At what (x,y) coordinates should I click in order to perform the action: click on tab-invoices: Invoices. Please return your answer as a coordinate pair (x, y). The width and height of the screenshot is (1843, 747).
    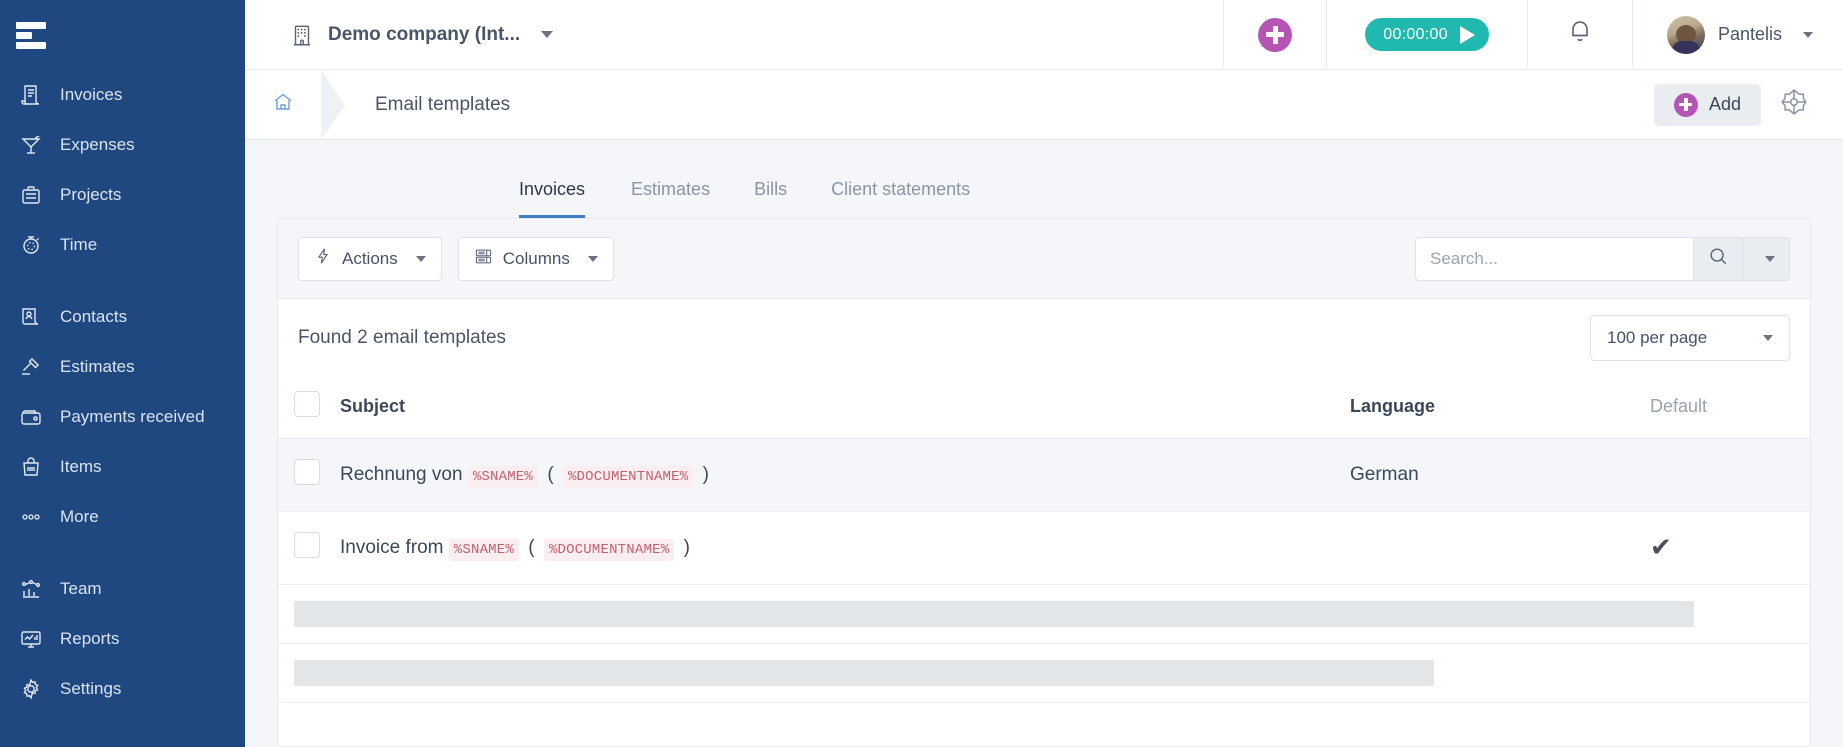
    Looking at the image, I should click on (564, 198).